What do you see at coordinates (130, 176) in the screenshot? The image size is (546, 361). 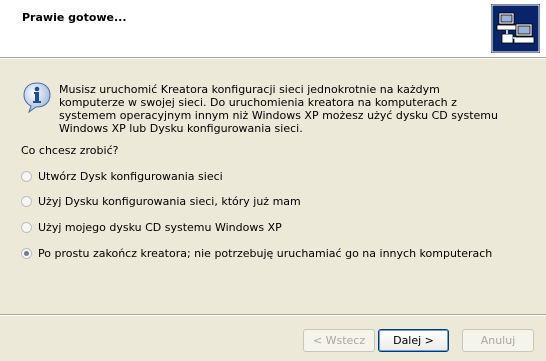 I see `option-label: Utwórz Dysk konfigurowania sieci` at bounding box center [130, 176].